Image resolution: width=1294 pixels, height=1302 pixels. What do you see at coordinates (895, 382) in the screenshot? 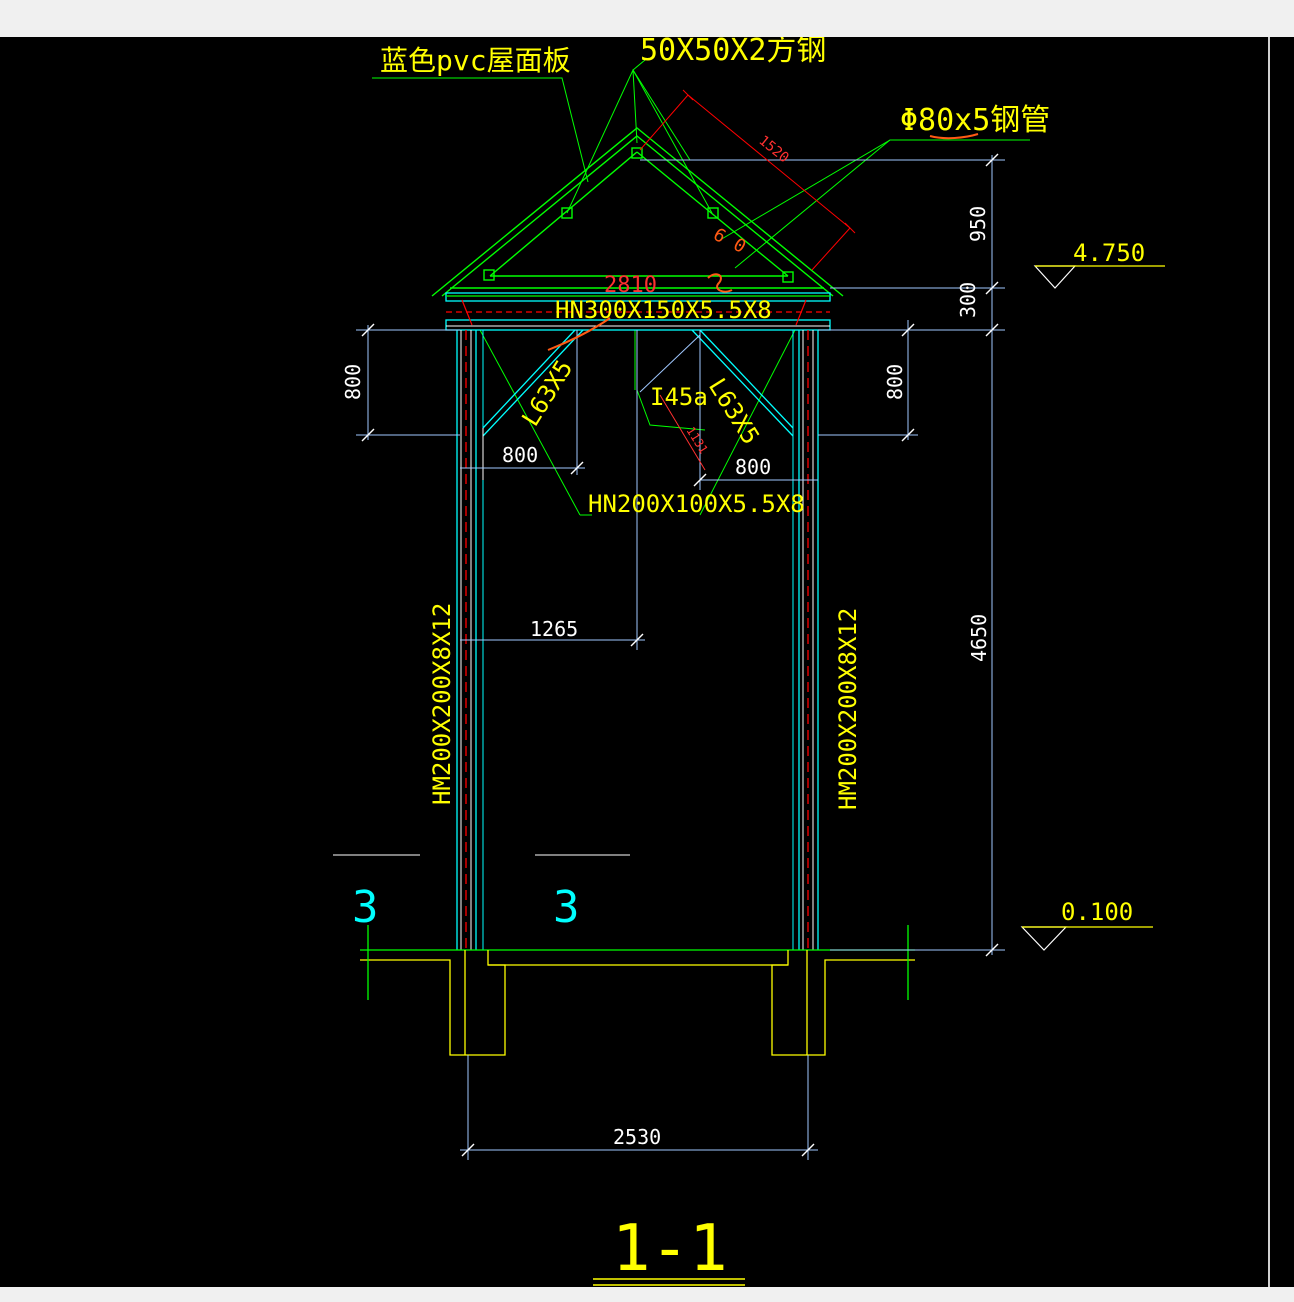
I see `dim-brace-right-v: 800` at bounding box center [895, 382].